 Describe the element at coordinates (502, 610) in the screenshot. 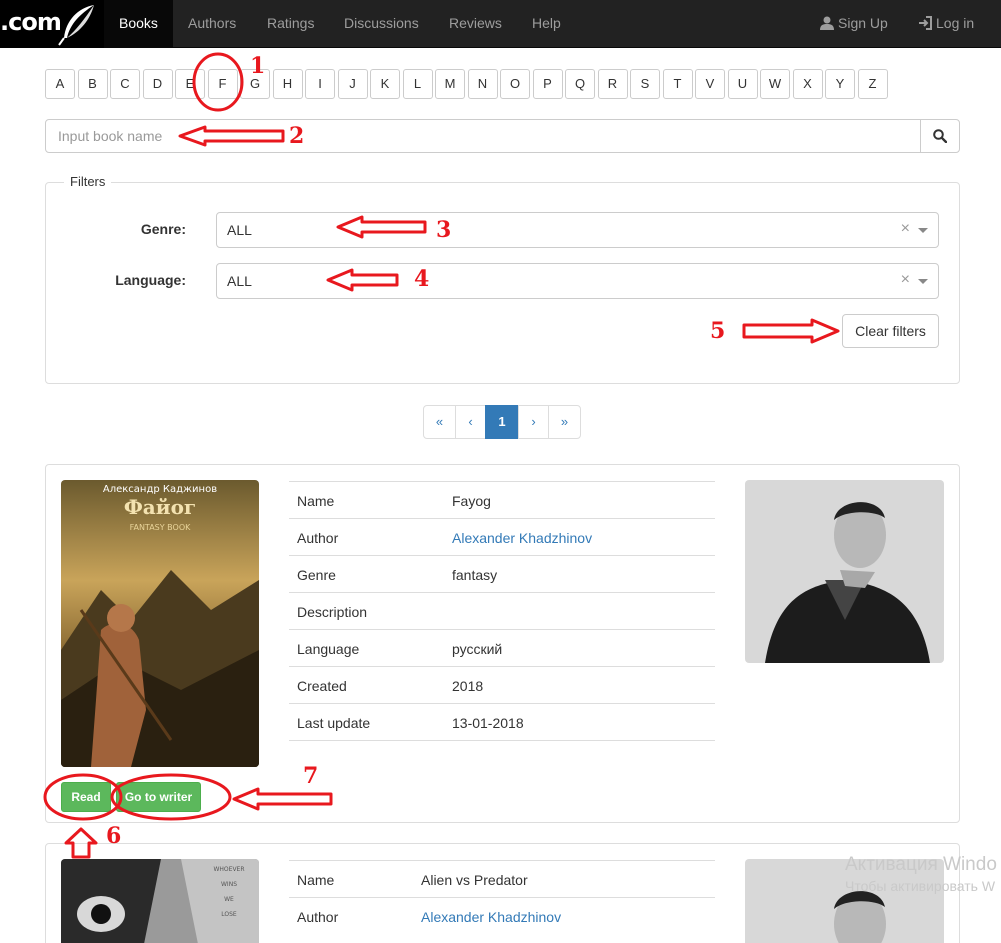

I see `info-row-description: Description` at that location.